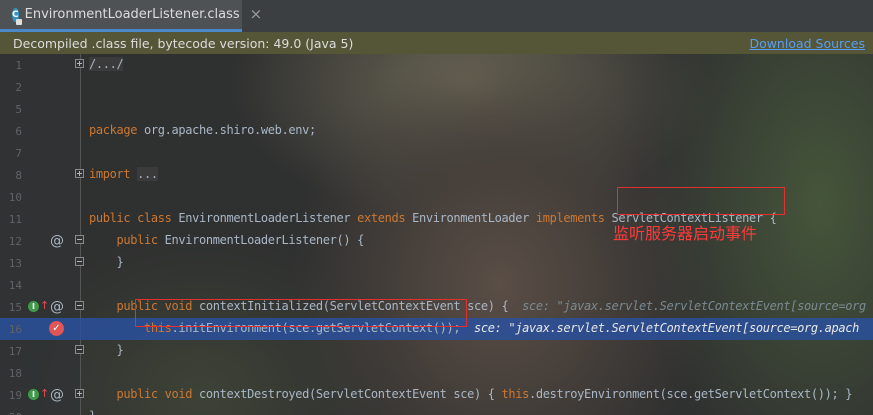  Describe the element at coordinates (15, 219) in the screenshot. I see `line-number: 11` at that location.